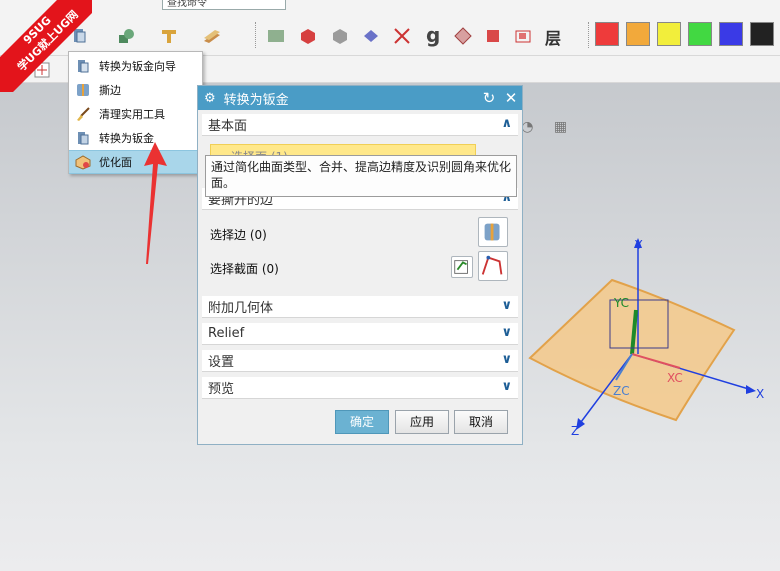  Describe the element at coordinates (41, 69) in the screenshot. I see `snap-point-button` at that location.